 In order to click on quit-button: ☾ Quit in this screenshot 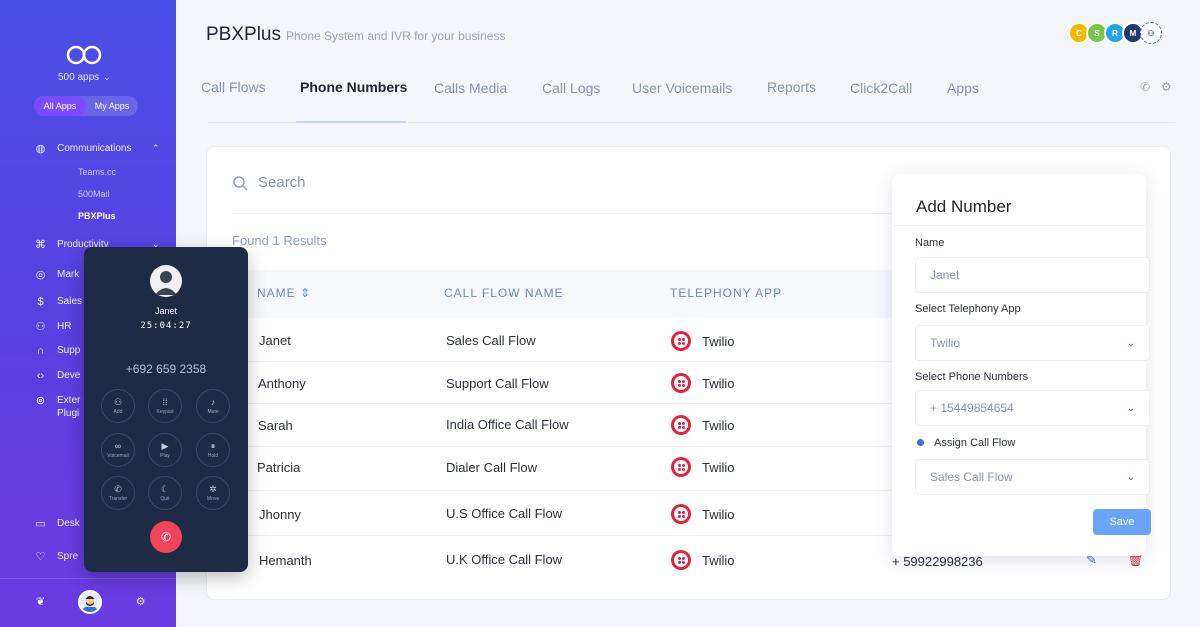, I will do `click(165, 493)`.